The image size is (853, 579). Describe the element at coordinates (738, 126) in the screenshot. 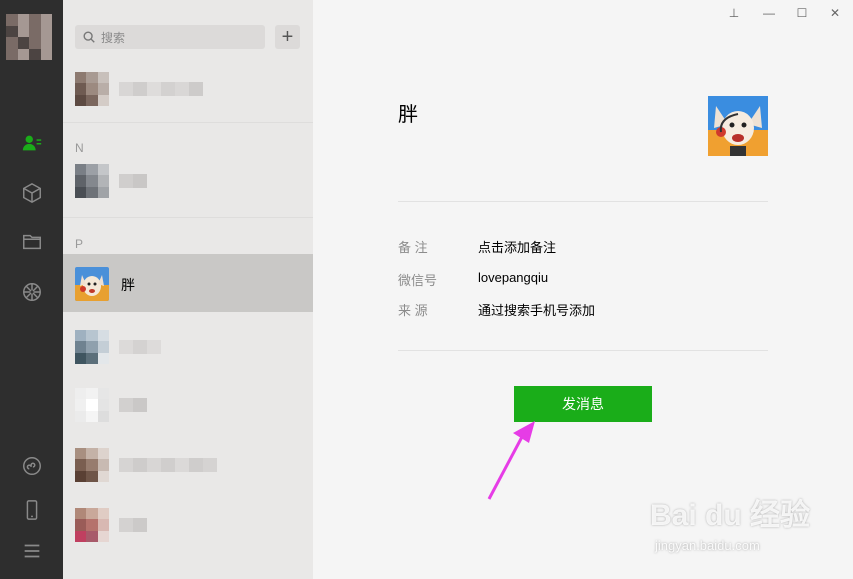

I see `contact-avatar-large` at that location.